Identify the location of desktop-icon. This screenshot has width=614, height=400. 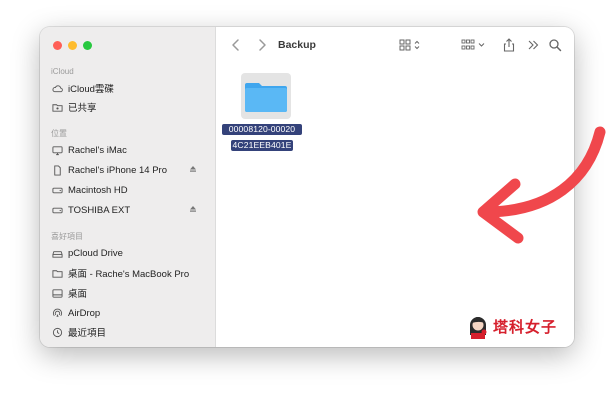
(57, 293).